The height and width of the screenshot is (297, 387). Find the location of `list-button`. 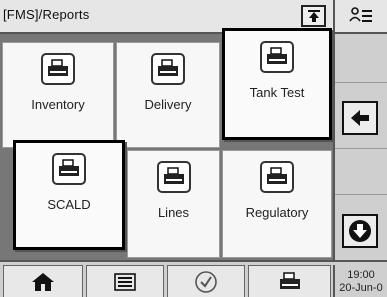

list-button is located at coordinates (125, 281).